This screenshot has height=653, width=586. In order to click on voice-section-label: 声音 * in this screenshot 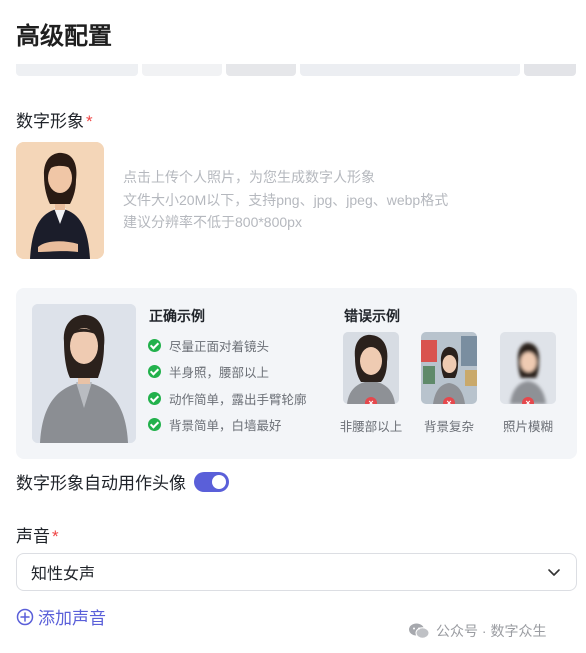, I will do `click(37, 534)`.